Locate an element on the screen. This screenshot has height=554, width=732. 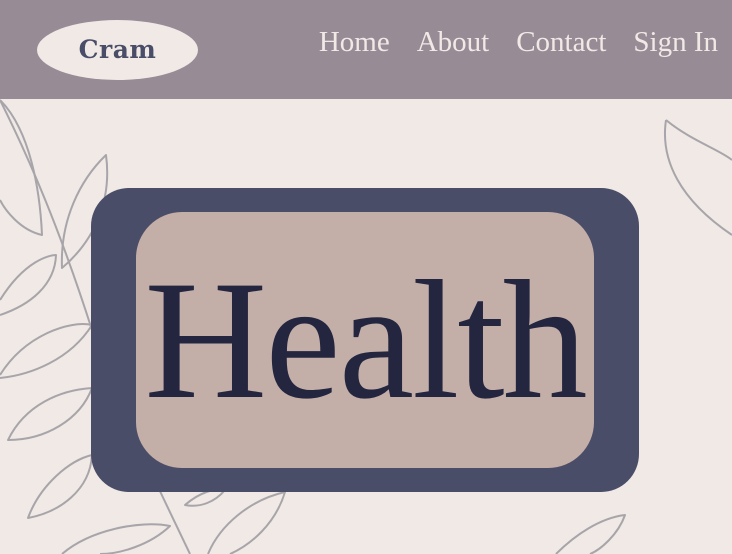
logo-text: Cram is located at coordinates (117, 49).